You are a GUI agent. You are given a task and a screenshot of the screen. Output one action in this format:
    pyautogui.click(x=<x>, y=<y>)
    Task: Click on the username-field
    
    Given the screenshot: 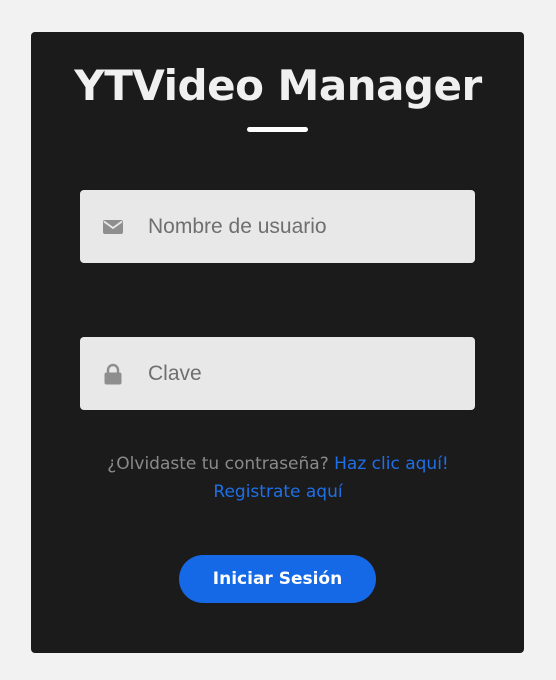 What is the action you would take?
    pyautogui.click(x=277, y=226)
    